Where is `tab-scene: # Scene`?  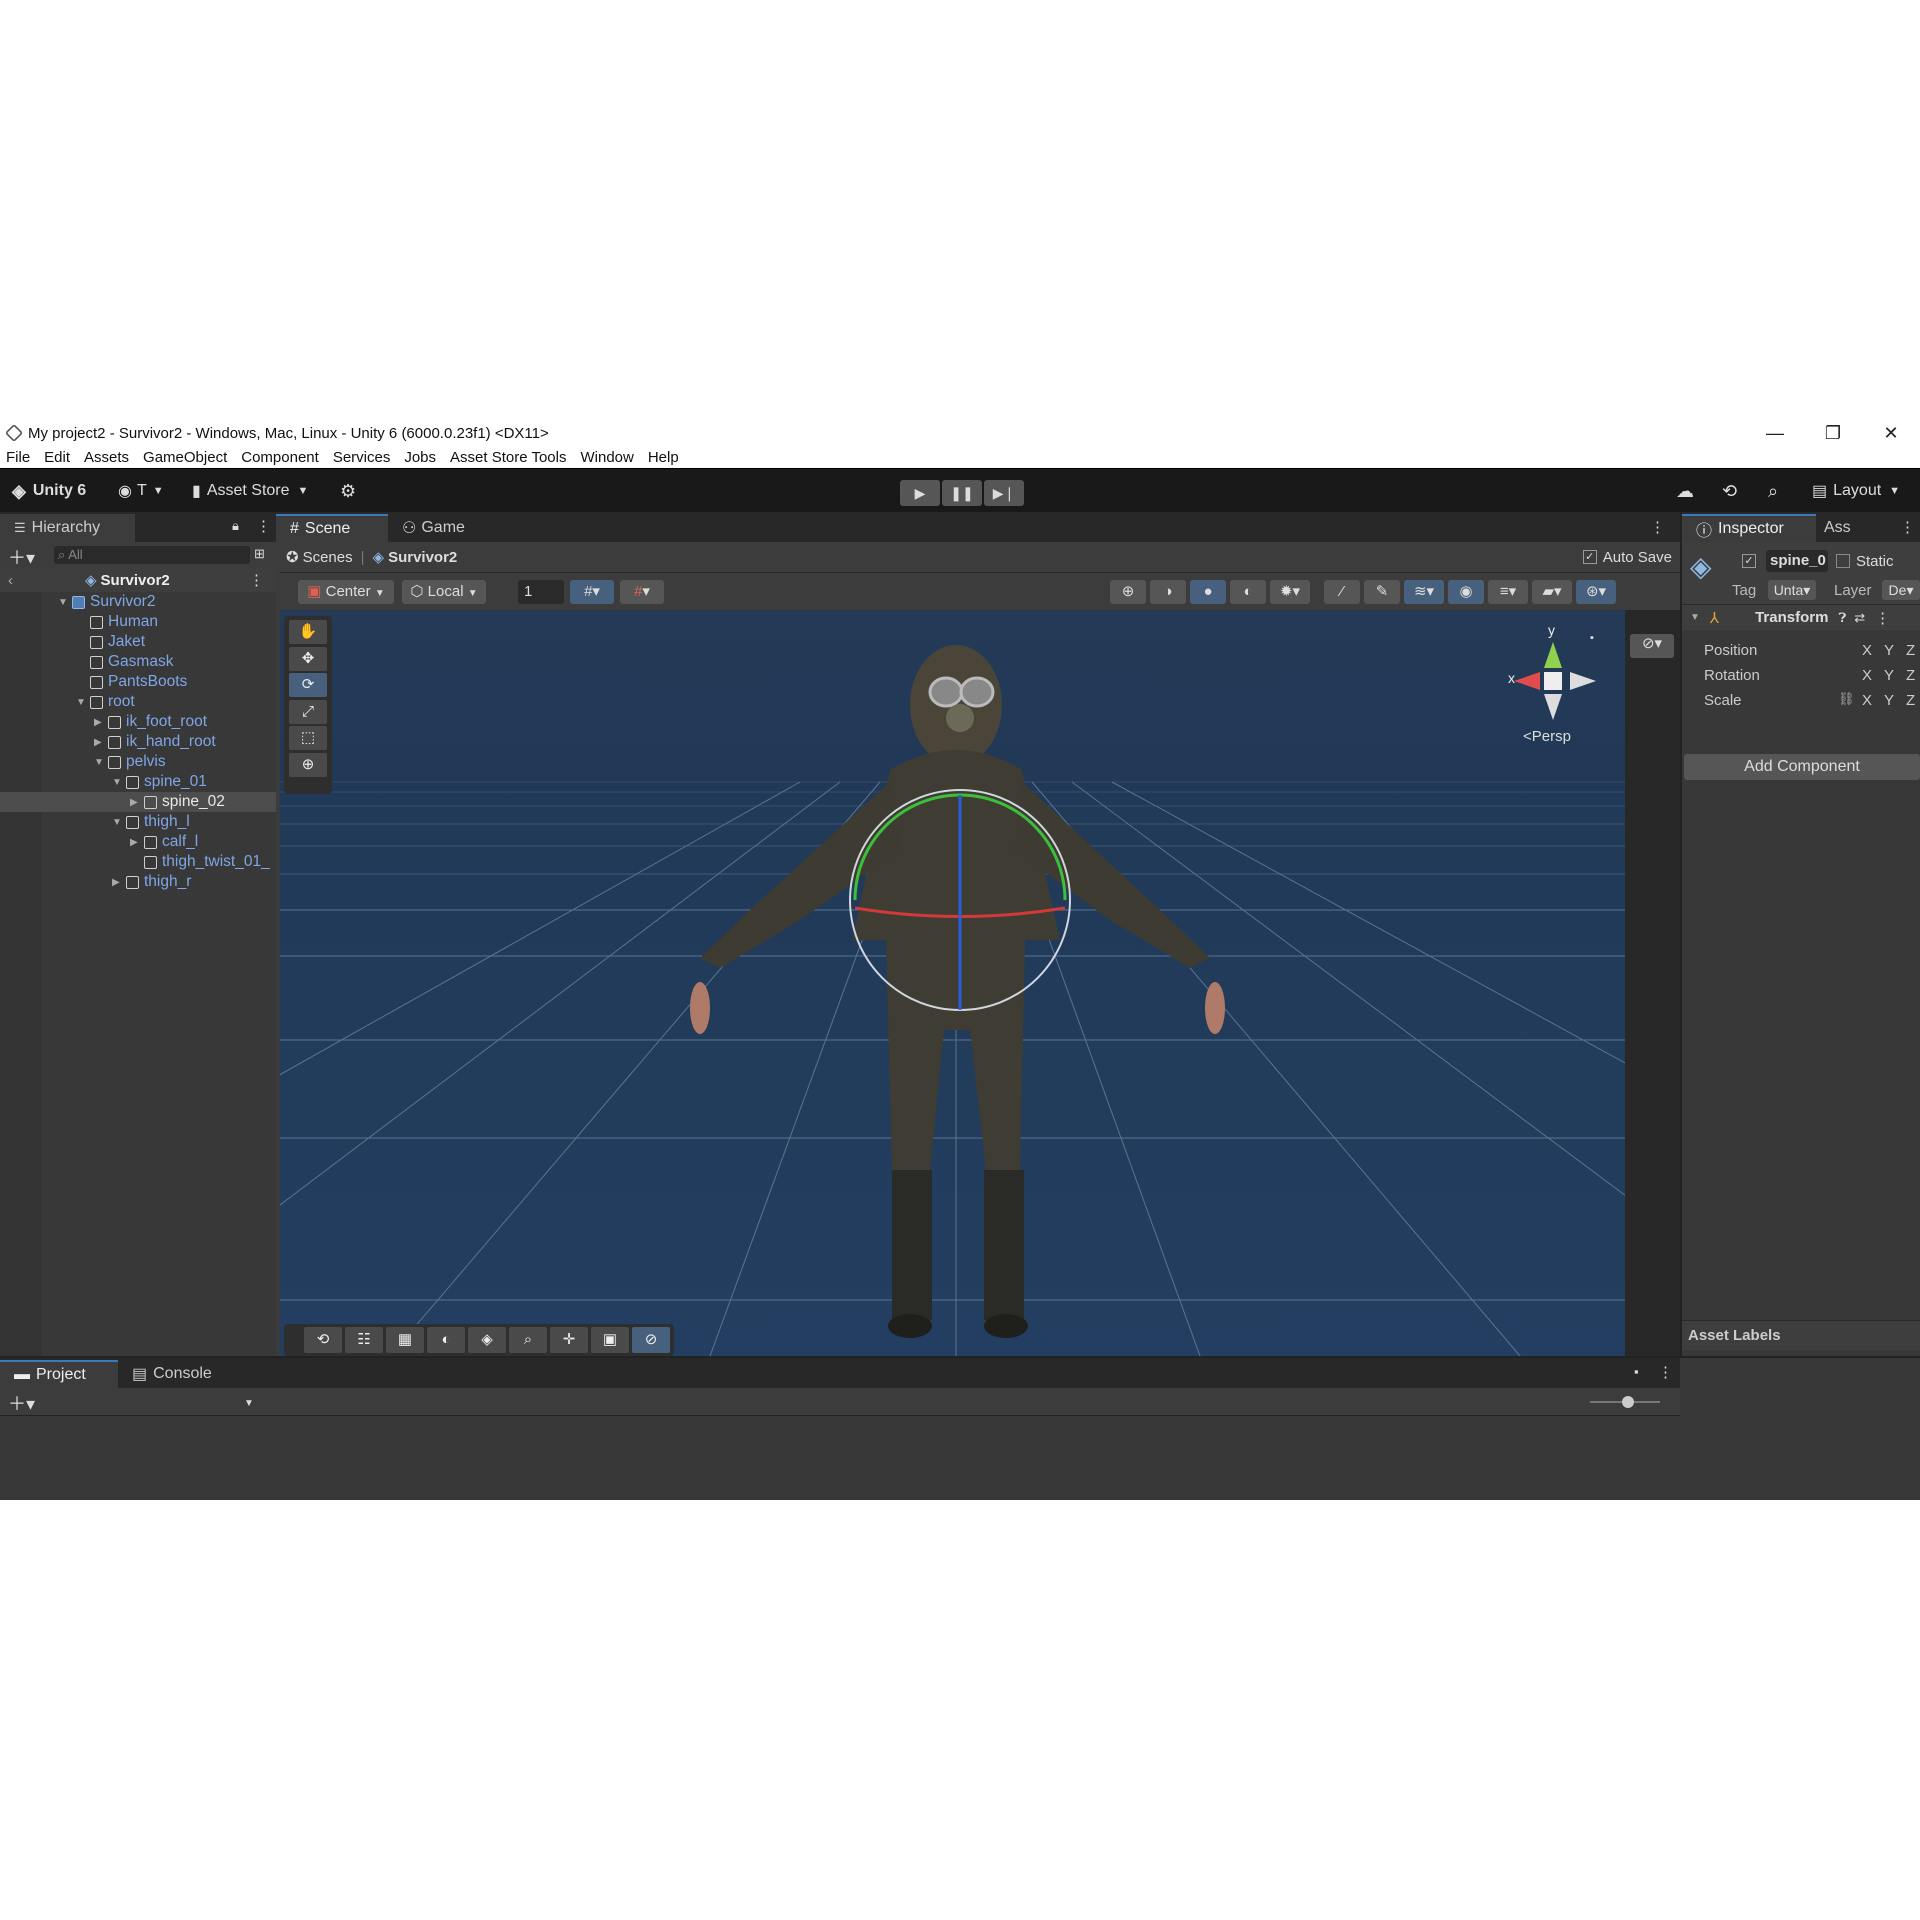
tab-scene: # Scene is located at coordinates (332, 528).